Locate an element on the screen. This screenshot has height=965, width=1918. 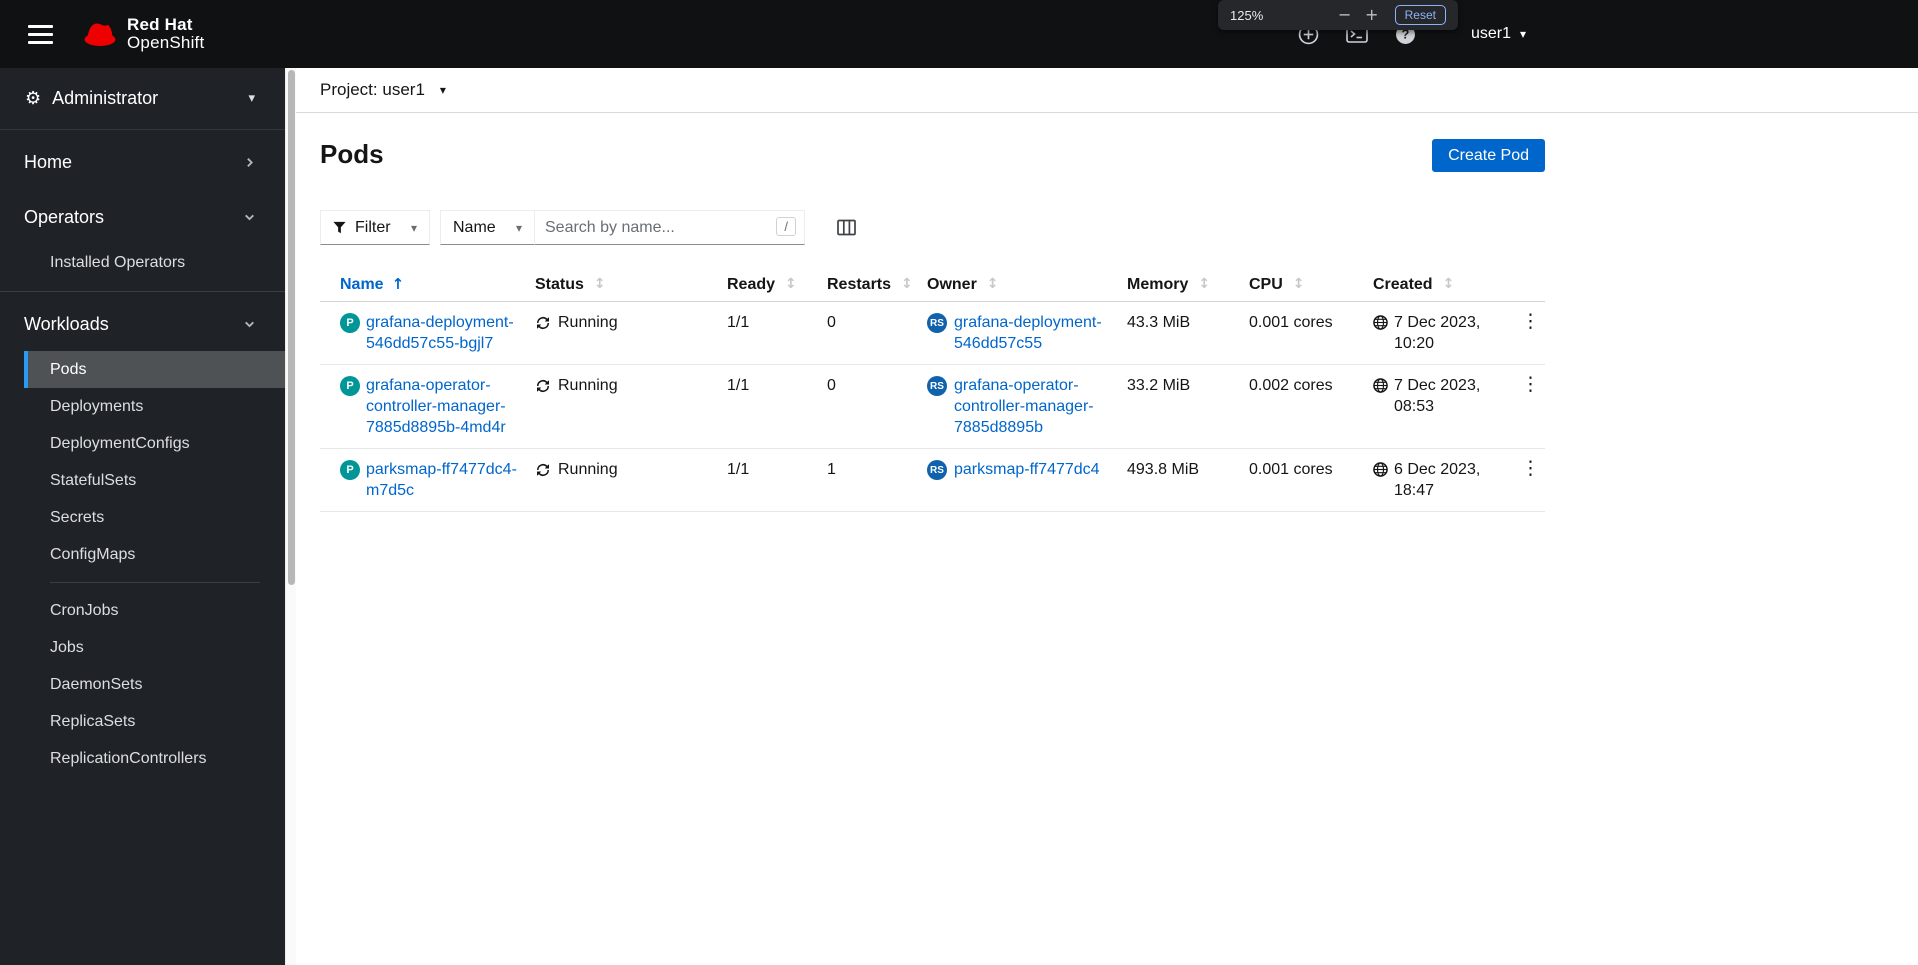
perspective-switcher: ⚙ Administrator ▾ is located at coordinates (142, 99).